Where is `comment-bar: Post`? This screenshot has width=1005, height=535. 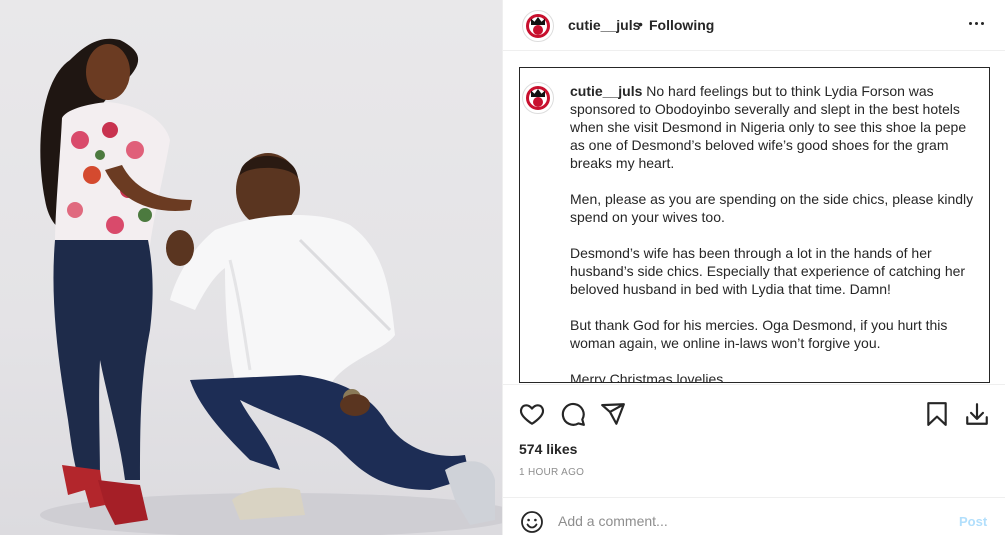 comment-bar: Post is located at coordinates (754, 516).